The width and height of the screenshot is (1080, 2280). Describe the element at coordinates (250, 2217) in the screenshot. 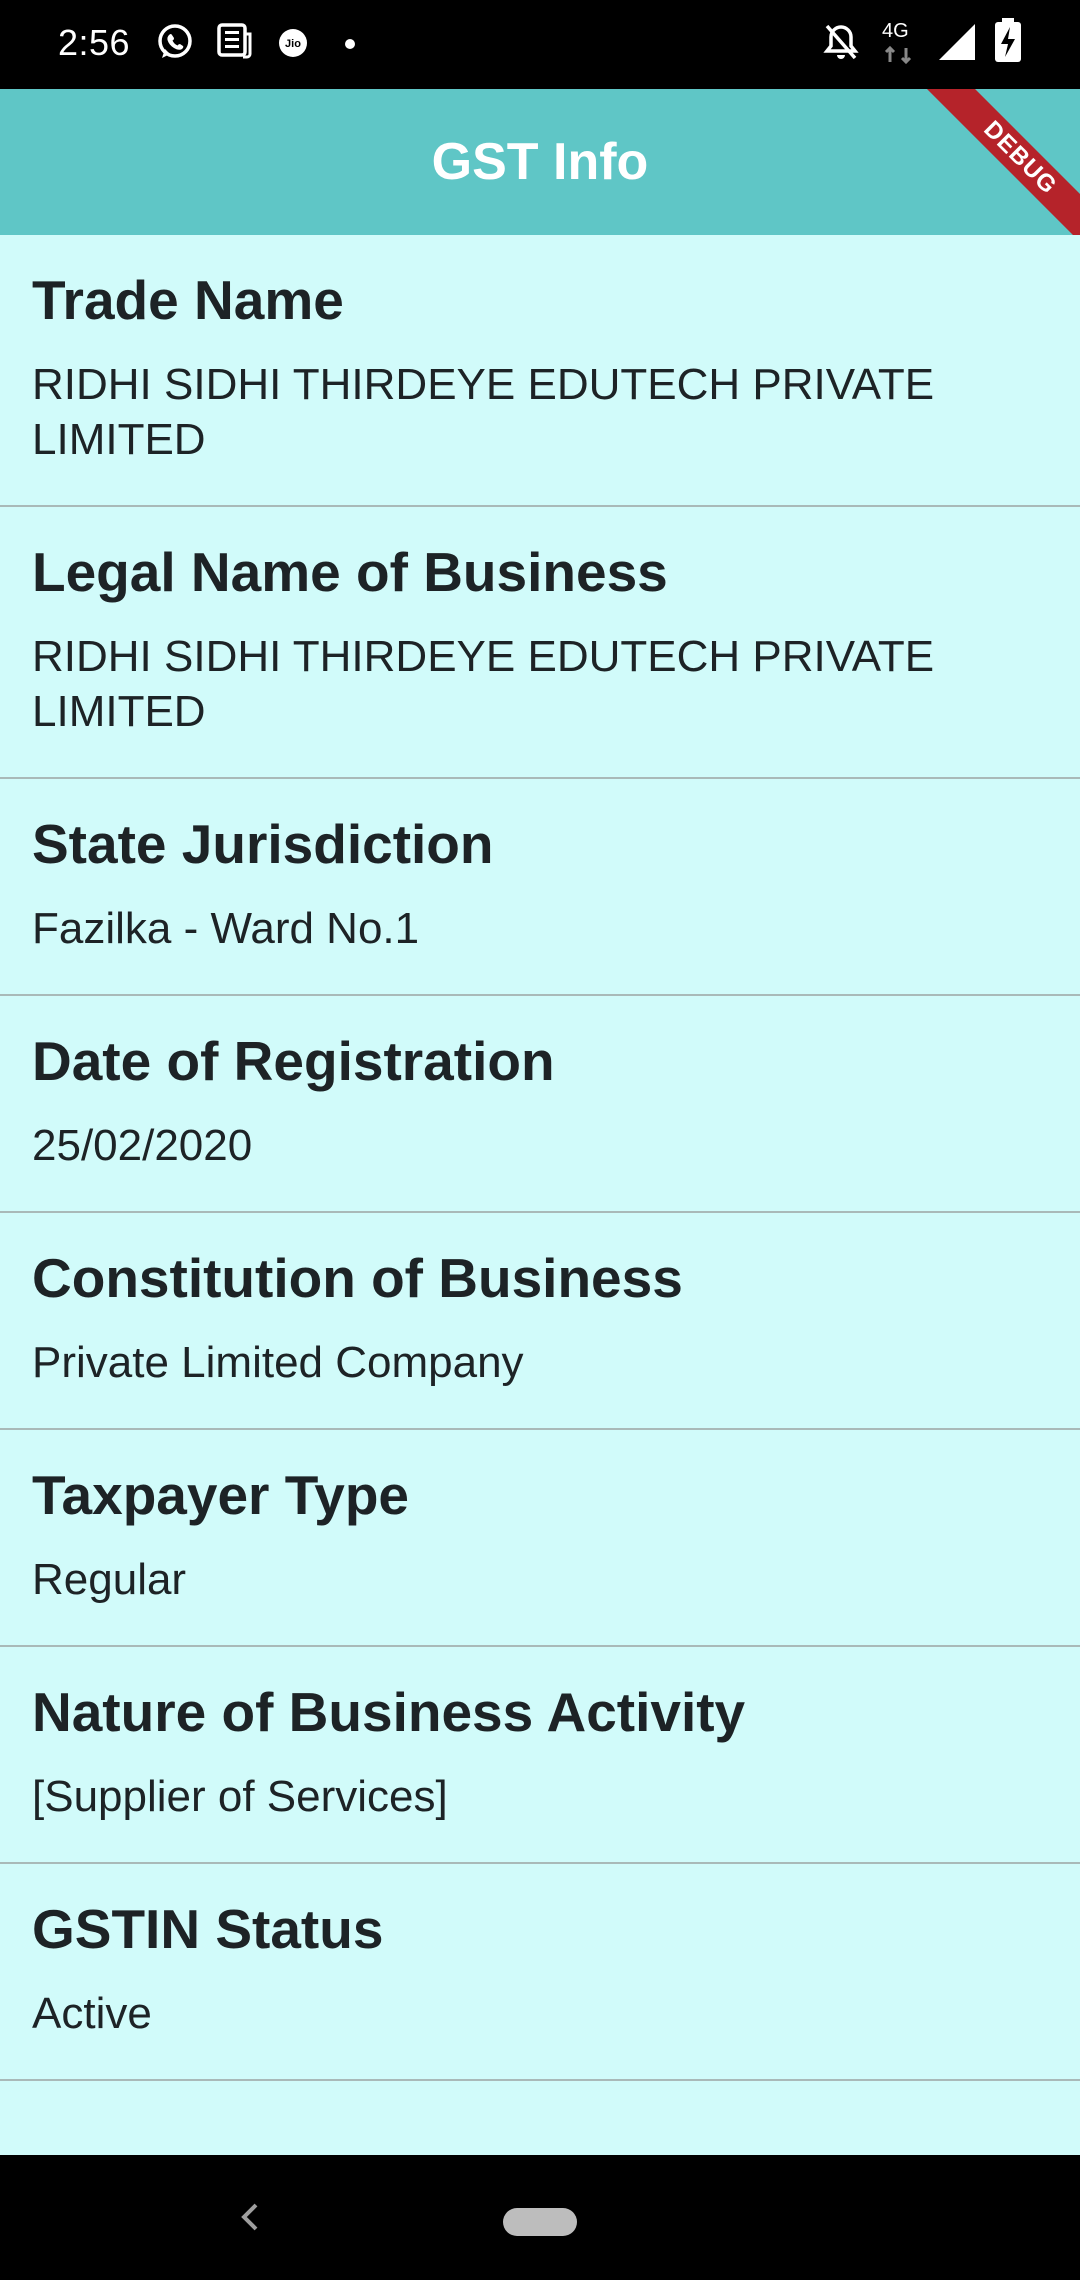

I see `back-icon` at that location.